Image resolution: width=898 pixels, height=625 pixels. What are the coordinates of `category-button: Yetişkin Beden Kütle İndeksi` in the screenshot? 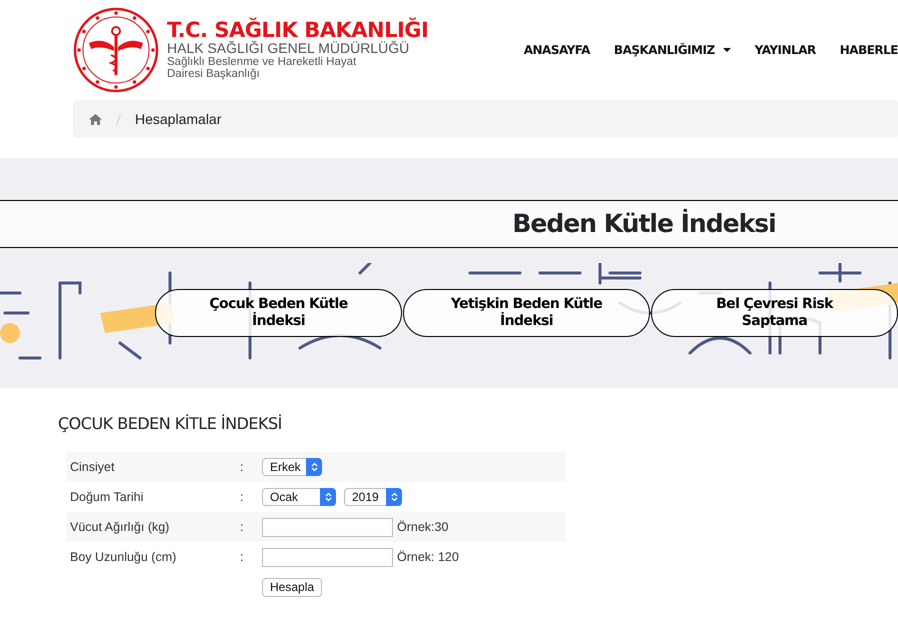 It's located at (526, 313).